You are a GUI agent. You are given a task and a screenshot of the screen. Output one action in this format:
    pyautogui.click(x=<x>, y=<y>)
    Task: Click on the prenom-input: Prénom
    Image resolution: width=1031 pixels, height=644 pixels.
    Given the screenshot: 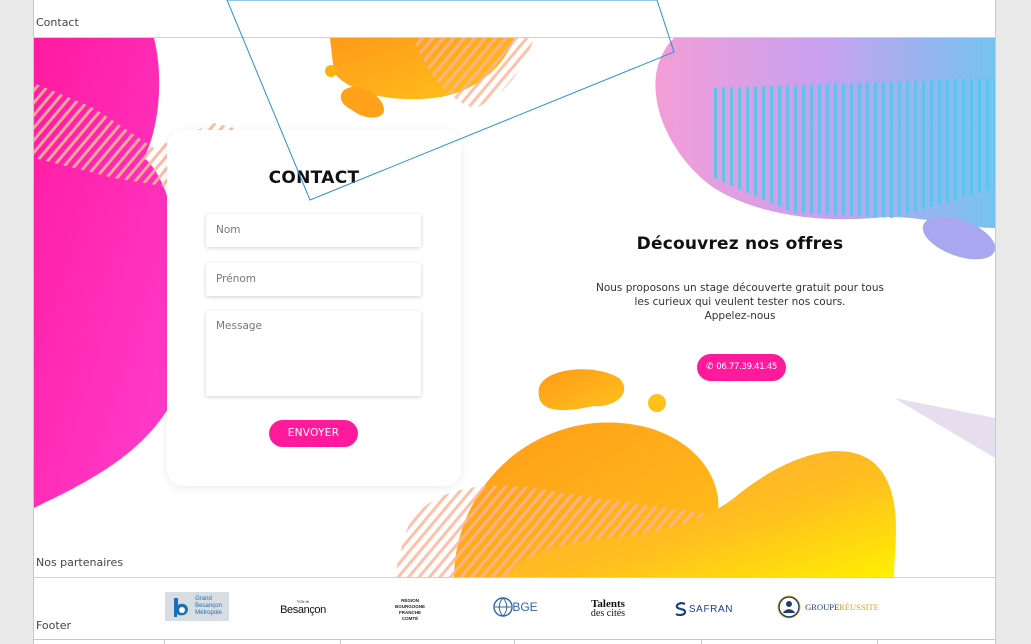 What is the action you would take?
    pyautogui.click(x=313, y=279)
    